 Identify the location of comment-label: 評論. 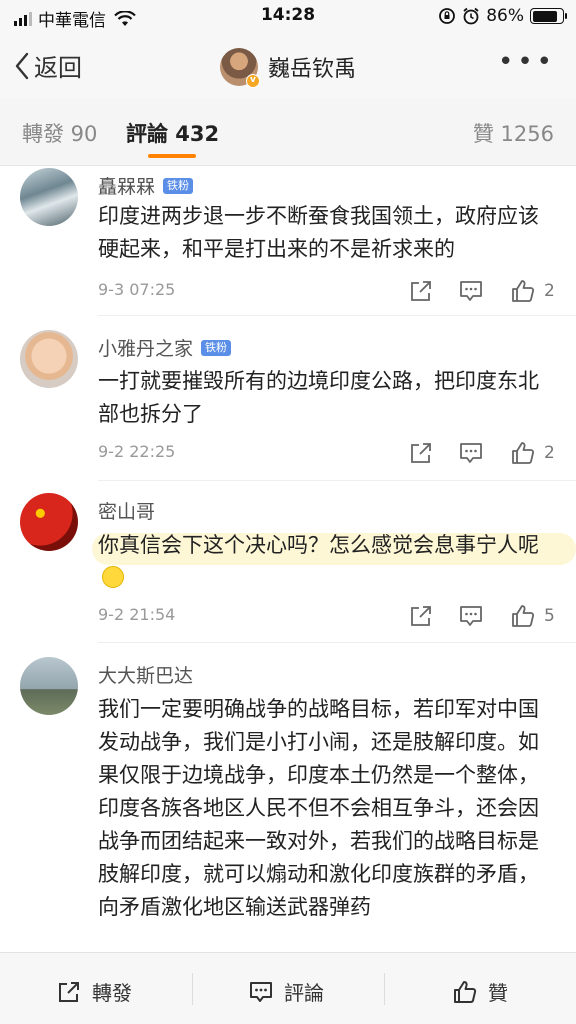
(304, 993).